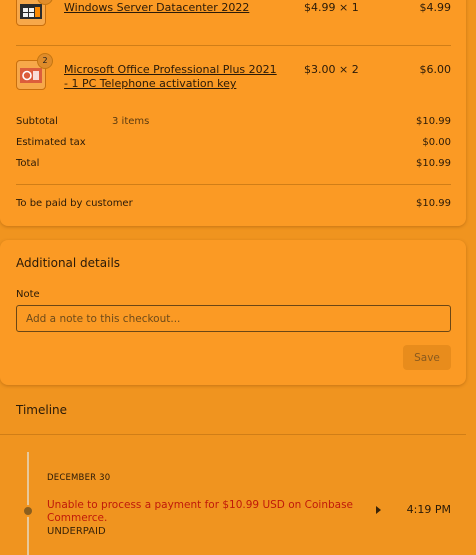 The width and height of the screenshot is (476, 555). Describe the element at coordinates (428, 509) in the screenshot. I see `timeline-event-time: 4:19 PM` at that location.